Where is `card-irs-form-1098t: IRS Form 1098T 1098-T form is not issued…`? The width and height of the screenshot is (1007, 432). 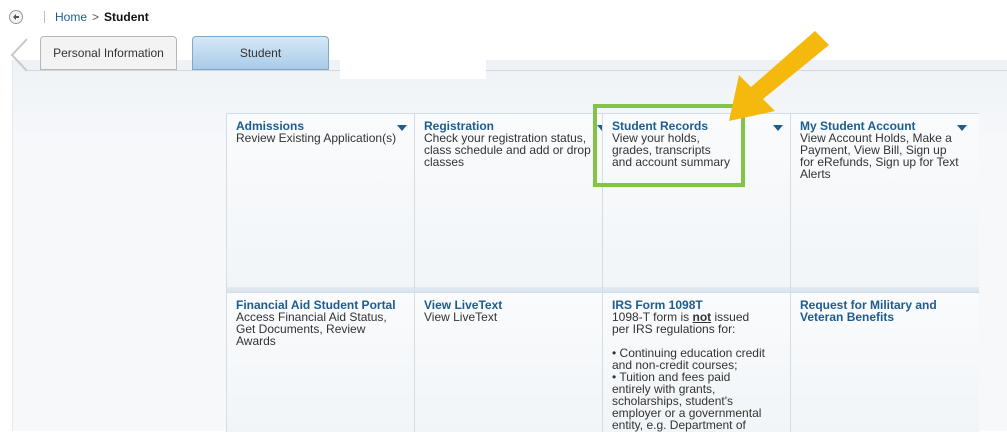 card-irs-form-1098t: IRS Form 1098T 1098-T form is not issued… is located at coordinates (696, 362).